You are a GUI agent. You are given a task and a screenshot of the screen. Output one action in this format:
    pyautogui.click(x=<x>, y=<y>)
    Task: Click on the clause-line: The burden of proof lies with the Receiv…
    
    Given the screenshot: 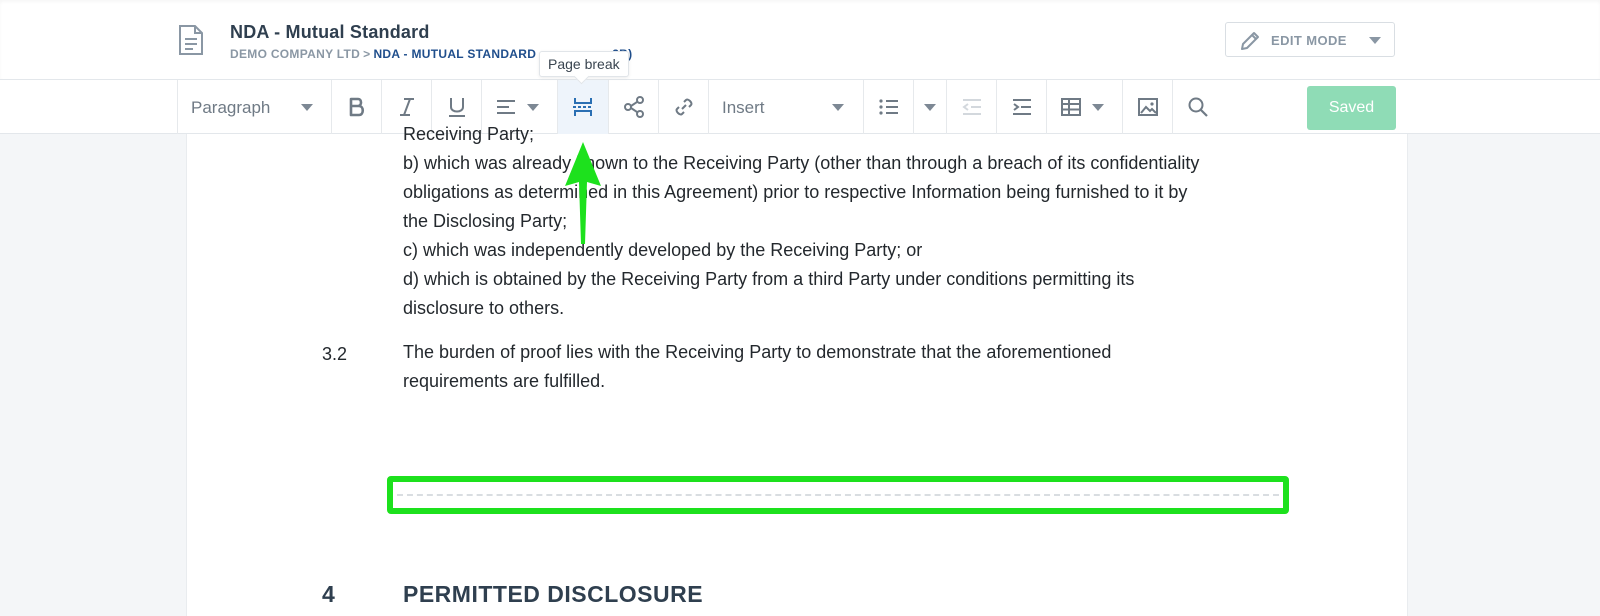 What is the action you would take?
    pyautogui.click(x=757, y=352)
    